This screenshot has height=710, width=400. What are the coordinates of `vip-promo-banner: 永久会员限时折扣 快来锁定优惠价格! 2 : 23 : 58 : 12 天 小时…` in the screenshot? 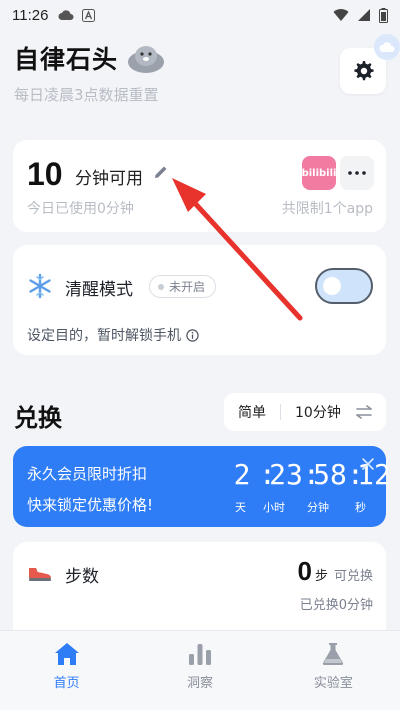 It's located at (202, 486).